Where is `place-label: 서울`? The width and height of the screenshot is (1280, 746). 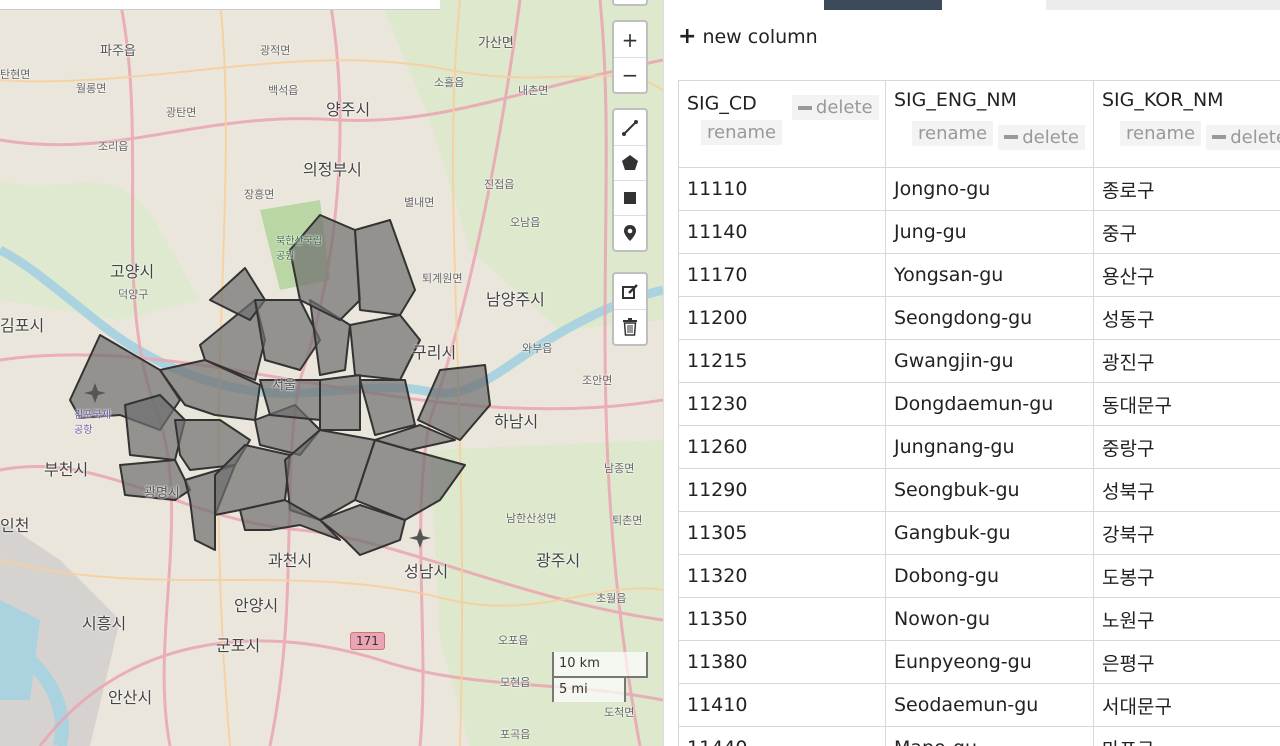 place-label: 서울 is located at coordinates (284, 385).